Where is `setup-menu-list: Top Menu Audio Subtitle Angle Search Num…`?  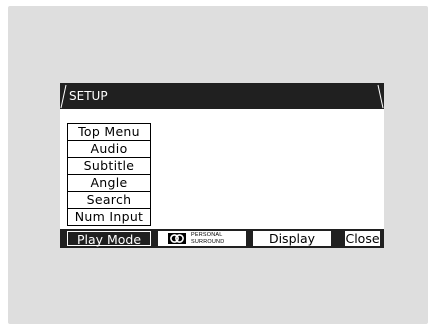 setup-menu-list: Top Menu Audio Subtitle Angle Search Num… is located at coordinates (109, 174).